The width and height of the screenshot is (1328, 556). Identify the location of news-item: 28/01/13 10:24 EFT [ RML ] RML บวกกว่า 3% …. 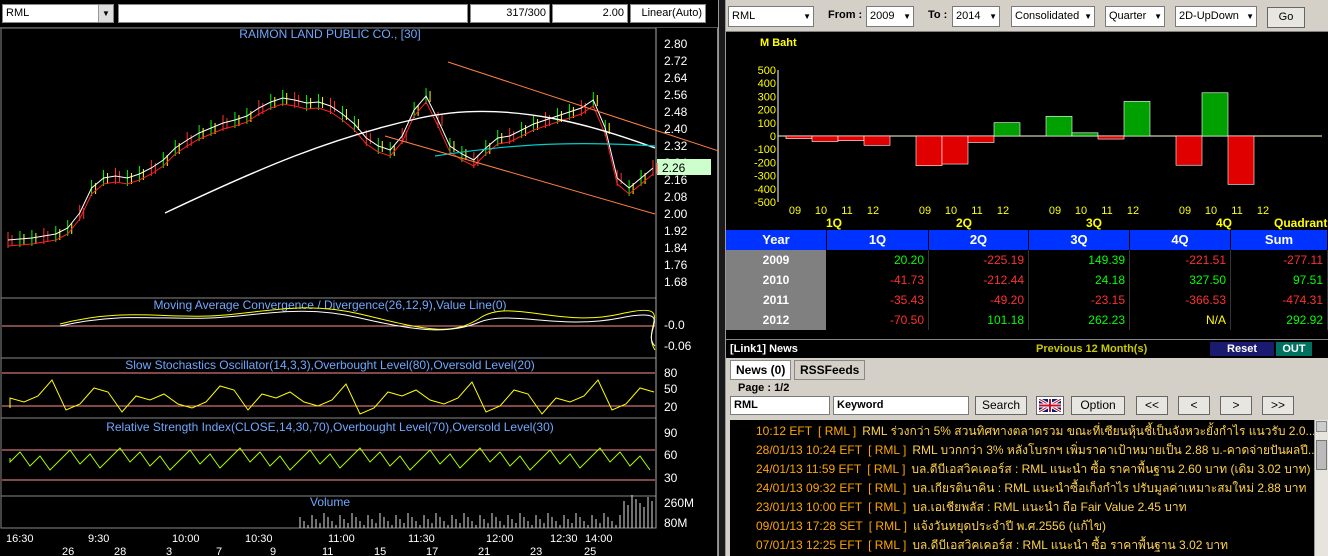
(1022, 450).